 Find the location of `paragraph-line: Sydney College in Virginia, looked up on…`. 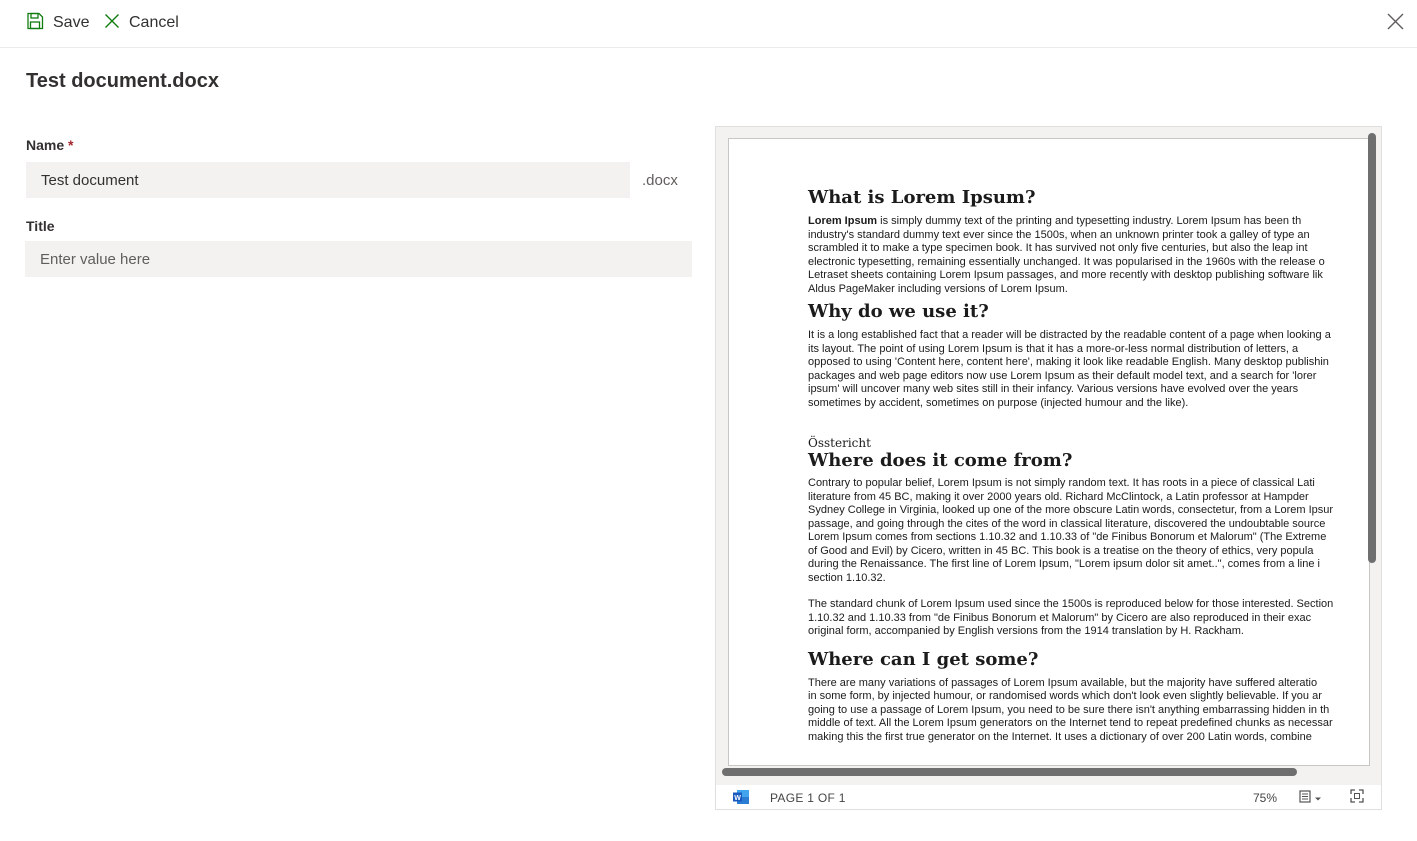

paragraph-line: Sydney College in Virginia, looked up on… is located at coordinates (1071, 510).